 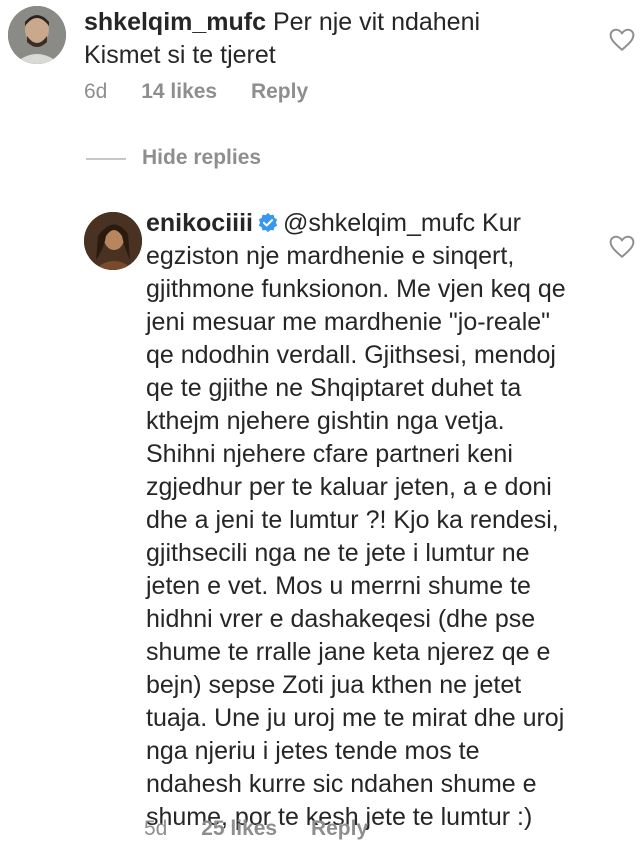 What do you see at coordinates (239, 829) in the screenshot?
I see `comment-likes: 25 likes` at bounding box center [239, 829].